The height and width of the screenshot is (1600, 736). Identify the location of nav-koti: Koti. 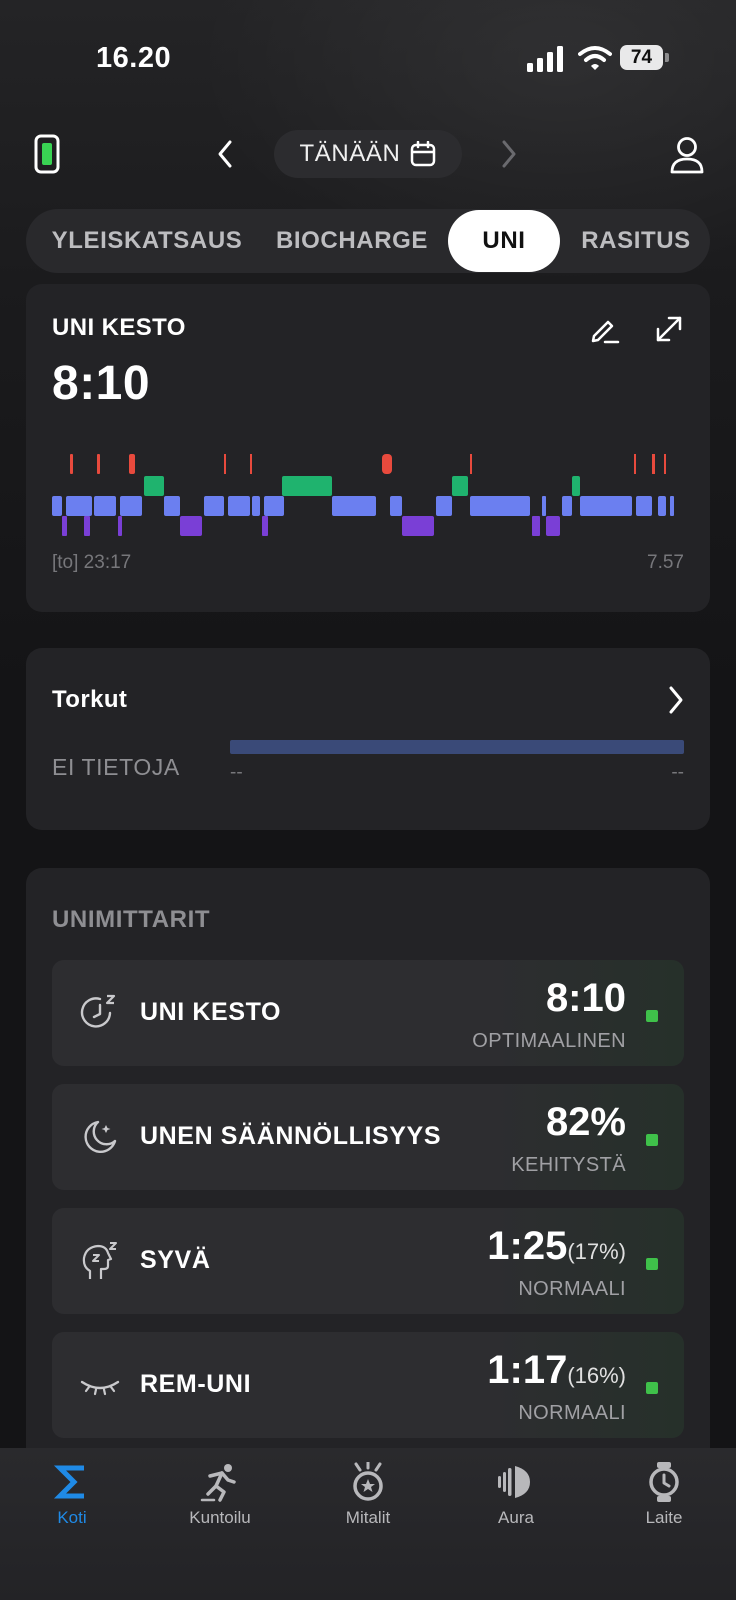
(72, 1495).